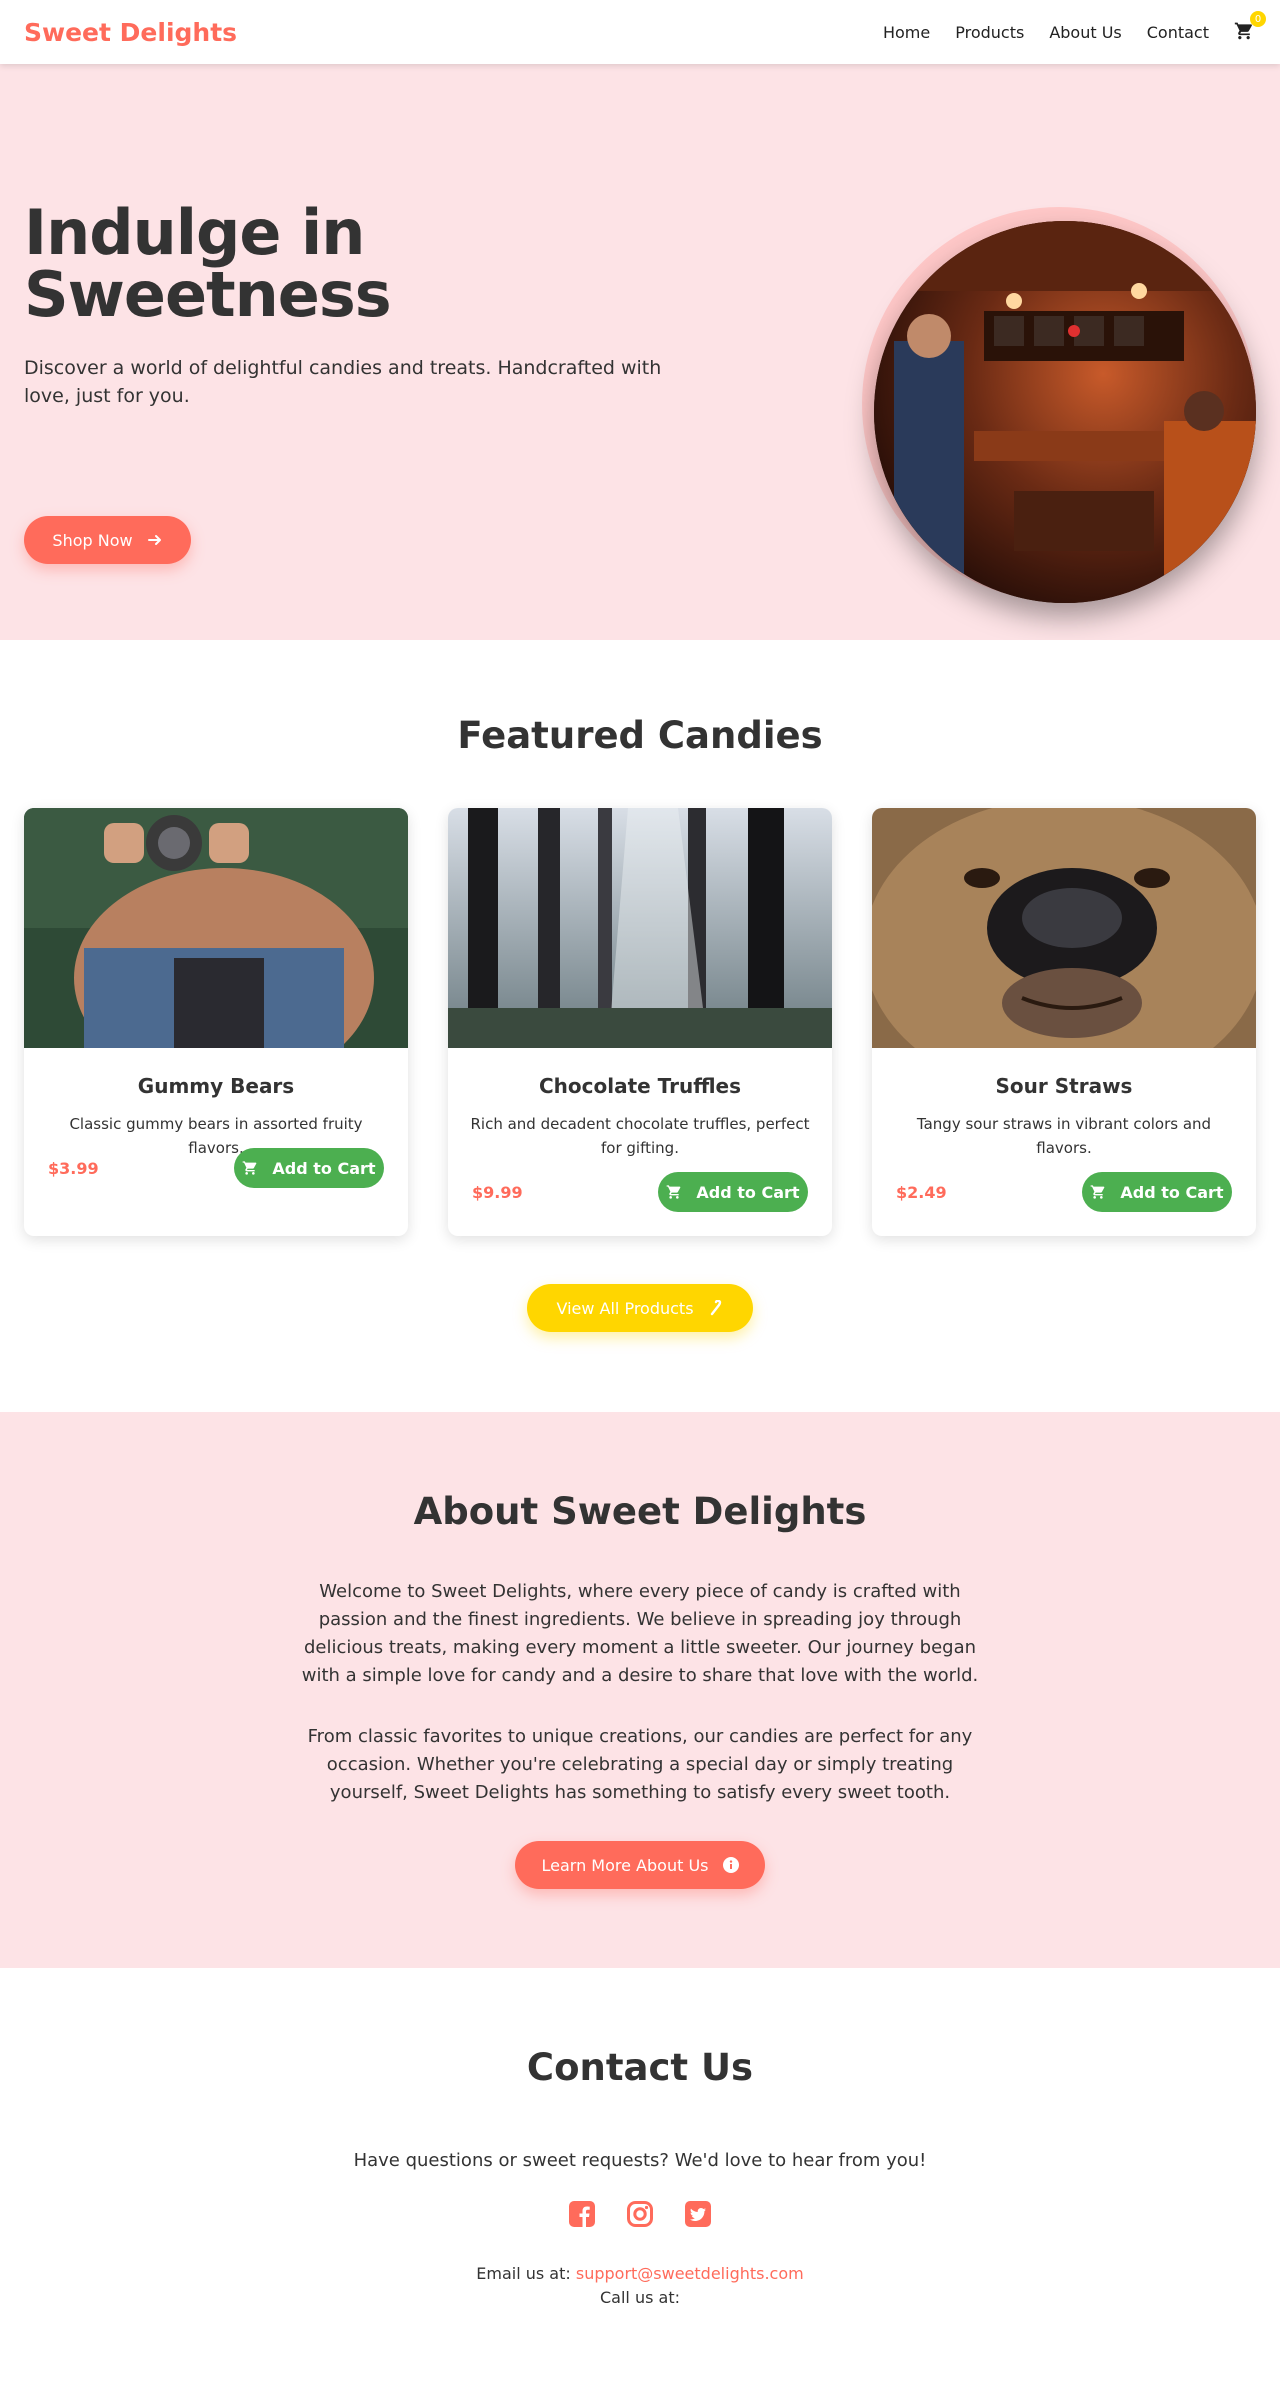 This screenshot has width=1280, height=2392. I want to click on cart-button: 0, so click(1250, 27).